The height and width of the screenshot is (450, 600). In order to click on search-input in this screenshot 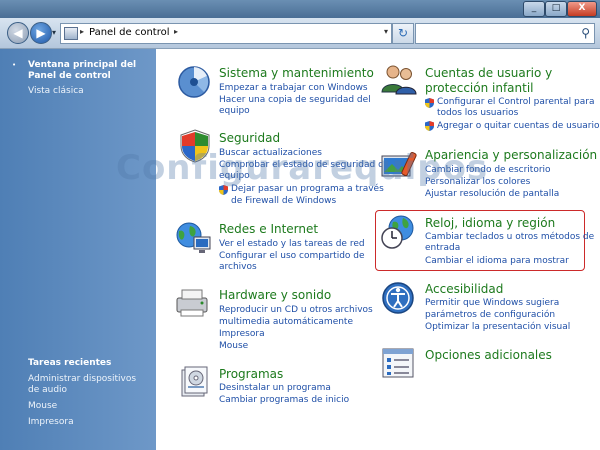, I will do `click(495, 33)`.